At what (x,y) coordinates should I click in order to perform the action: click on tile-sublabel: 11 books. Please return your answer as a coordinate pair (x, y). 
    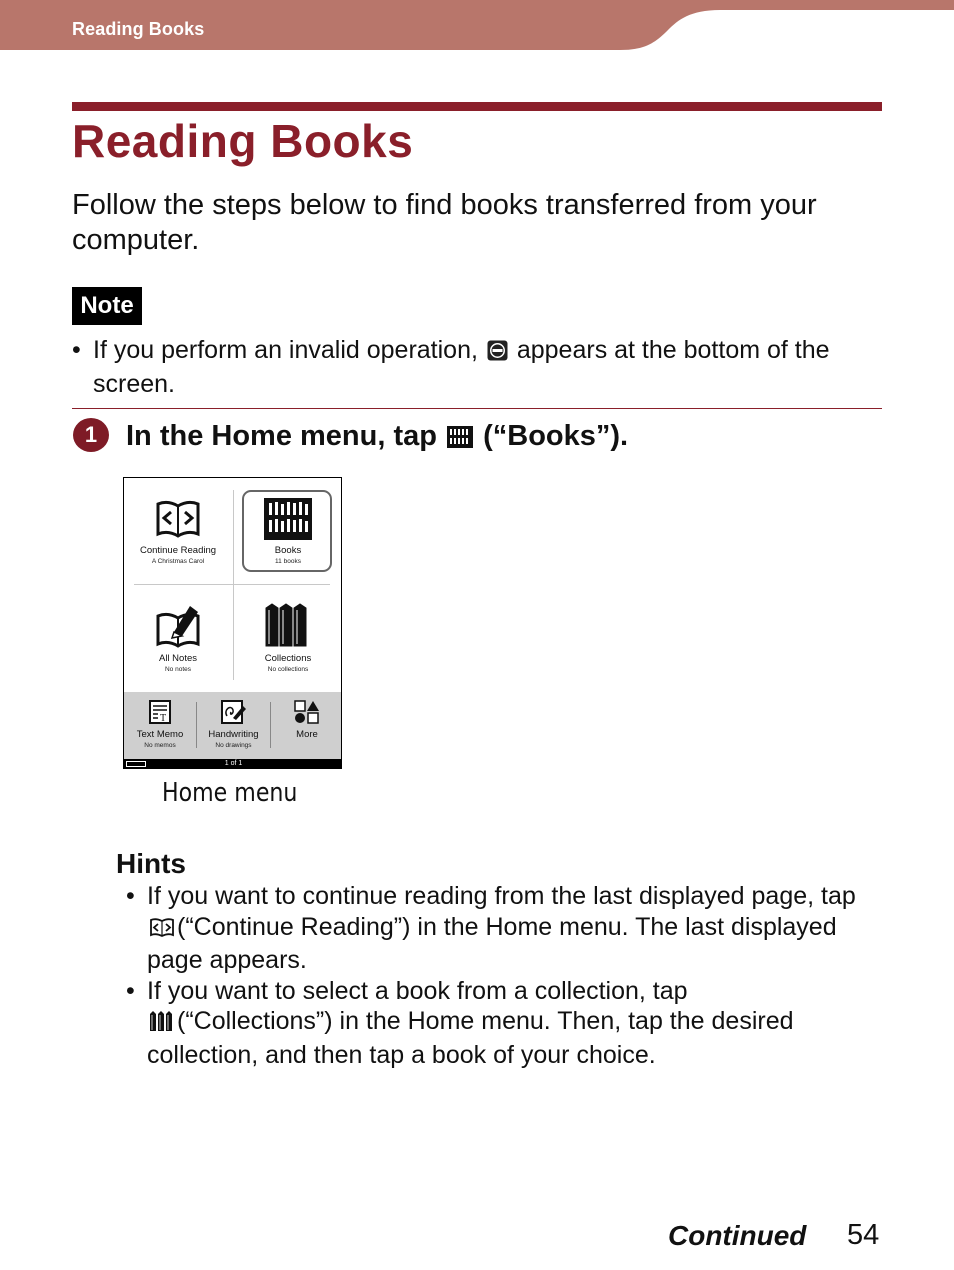
    Looking at the image, I should click on (288, 561).